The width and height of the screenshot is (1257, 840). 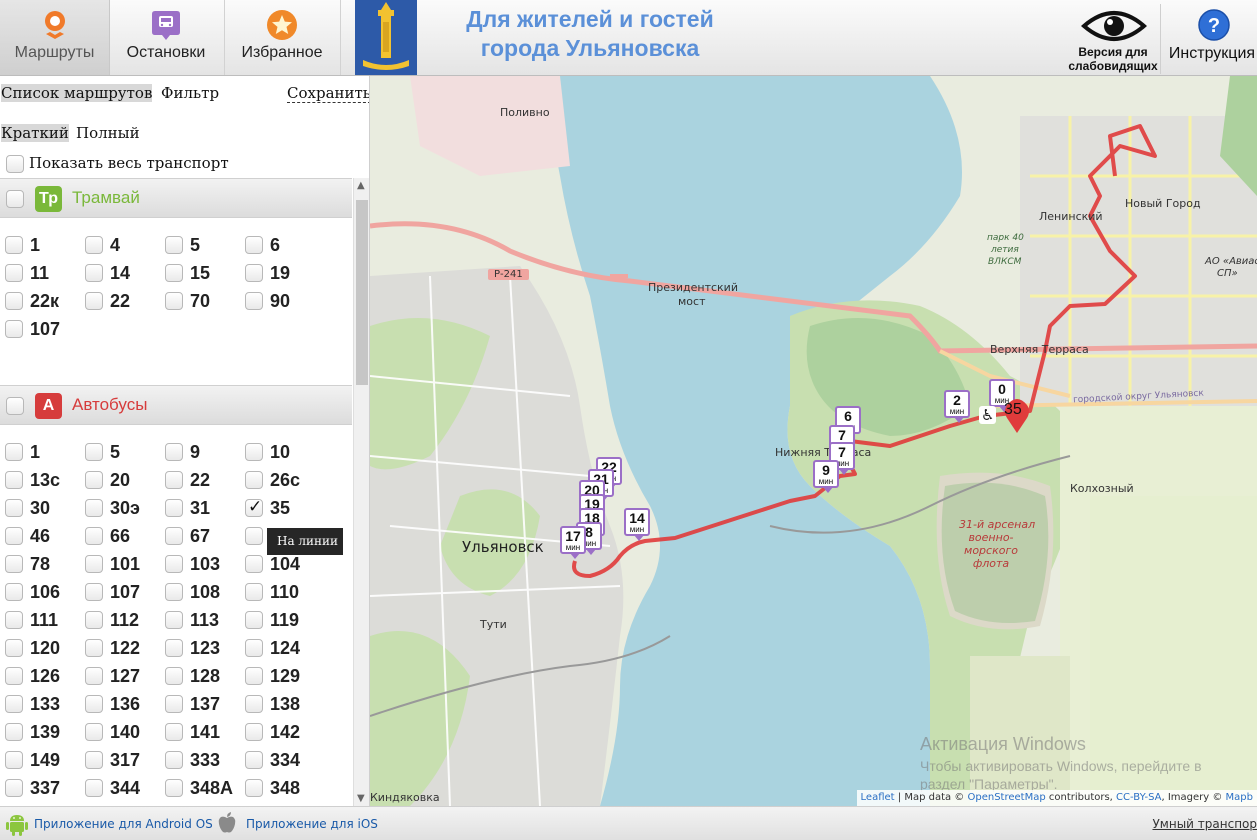 What do you see at coordinates (1239, 797) in the screenshot?
I see `mapbox-link: Mapb` at bounding box center [1239, 797].